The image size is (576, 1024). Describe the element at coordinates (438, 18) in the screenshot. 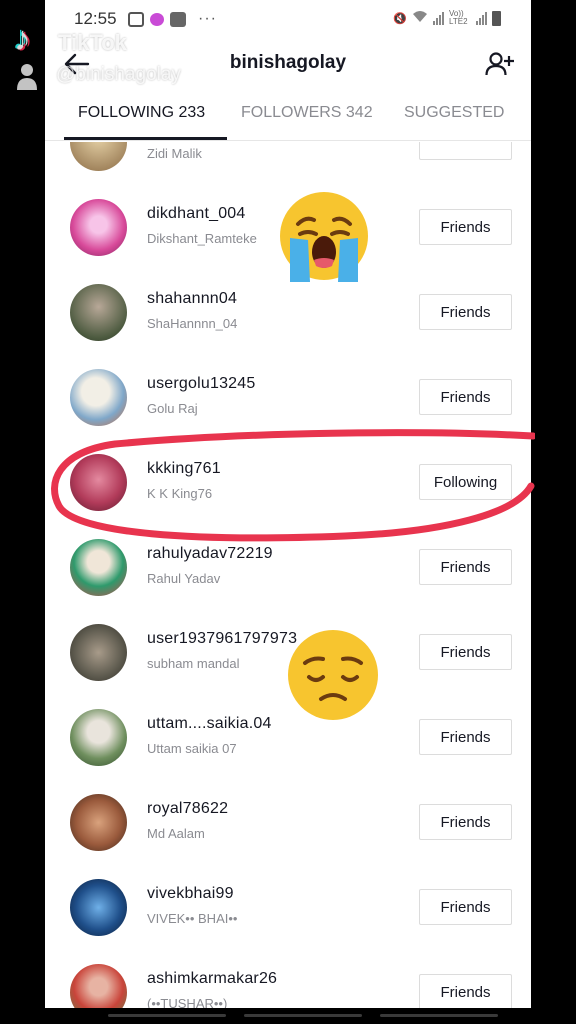

I see `signal-icon` at that location.